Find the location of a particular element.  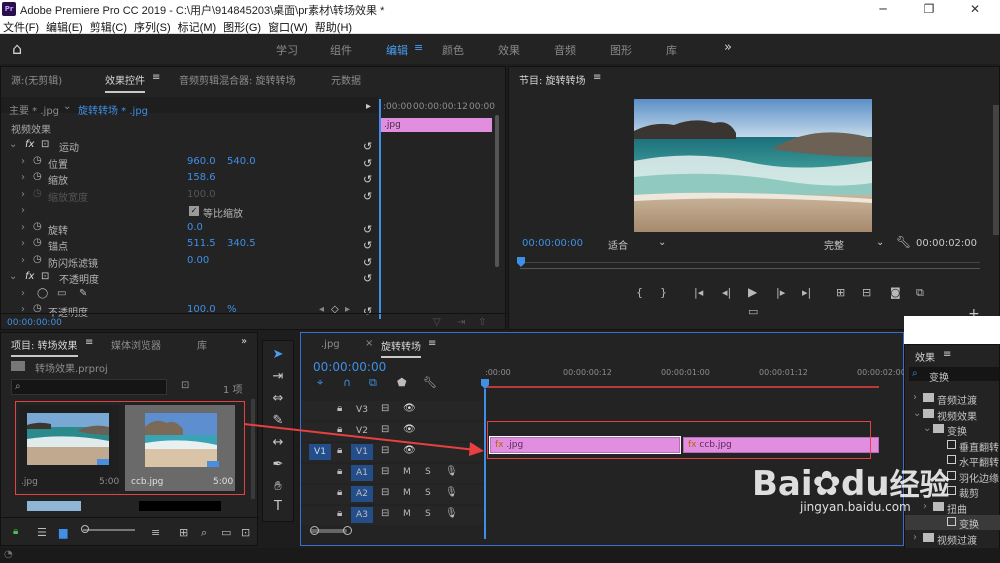

program-scrollbar is located at coordinates (996, 170).